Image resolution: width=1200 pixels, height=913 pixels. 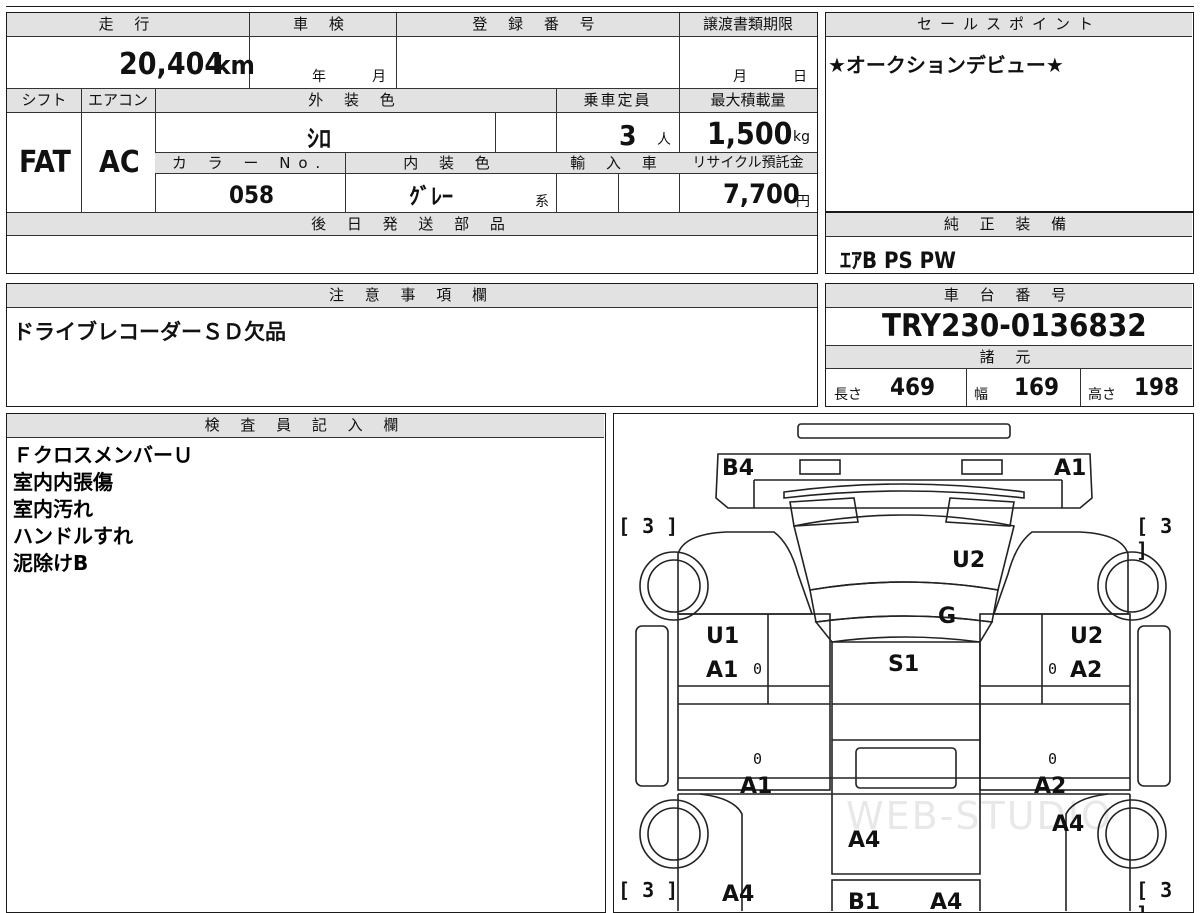 What do you see at coordinates (1009, 243) in the screenshot?
I see `genuine-equipment-box: 純 正 装 備 ｴｱB PS PW` at bounding box center [1009, 243].